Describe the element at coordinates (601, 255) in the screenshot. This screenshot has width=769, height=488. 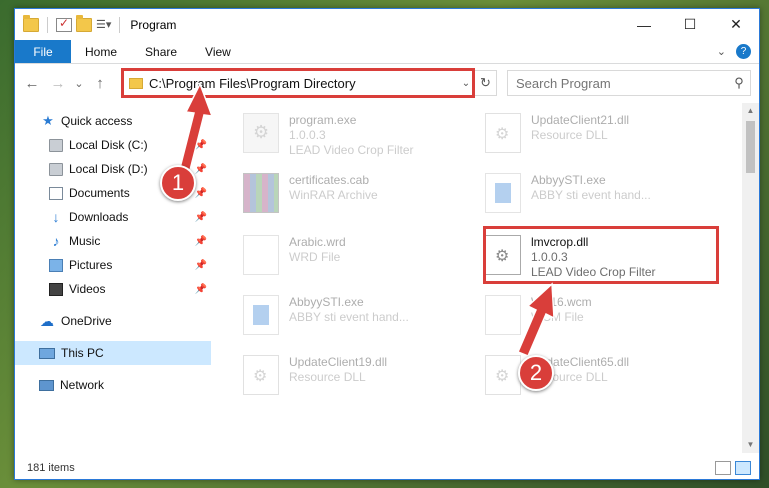
I see `file-highlight` at that location.